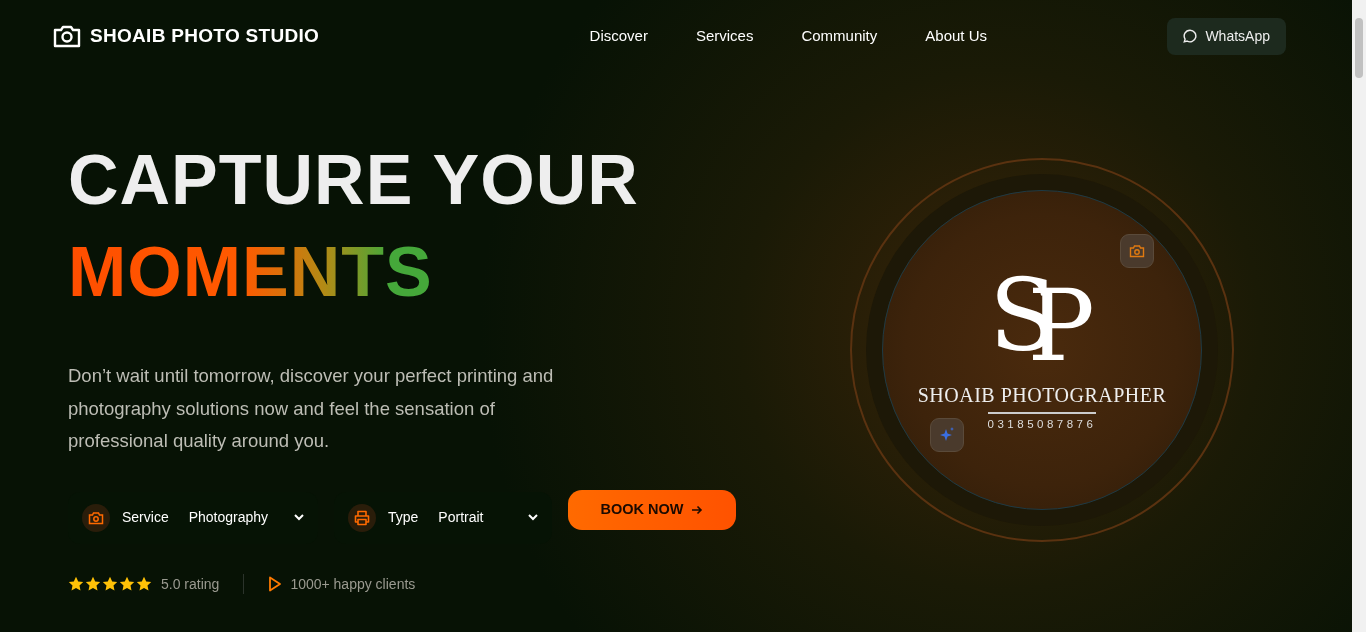 Image resolution: width=1366 pixels, height=632 pixels. What do you see at coordinates (618, 36) in the screenshot?
I see `nav-link: Discover` at bounding box center [618, 36].